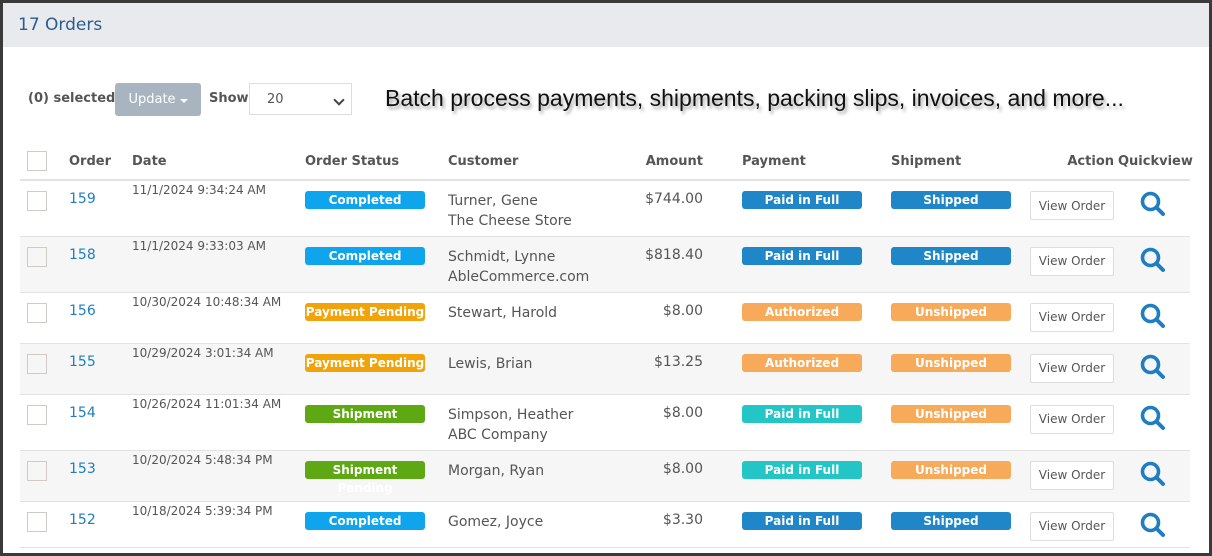 This screenshot has width=1212, height=556. What do you see at coordinates (496, 470) in the screenshot?
I see `customer-name: Morgan, Ryan` at bounding box center [496, 470].